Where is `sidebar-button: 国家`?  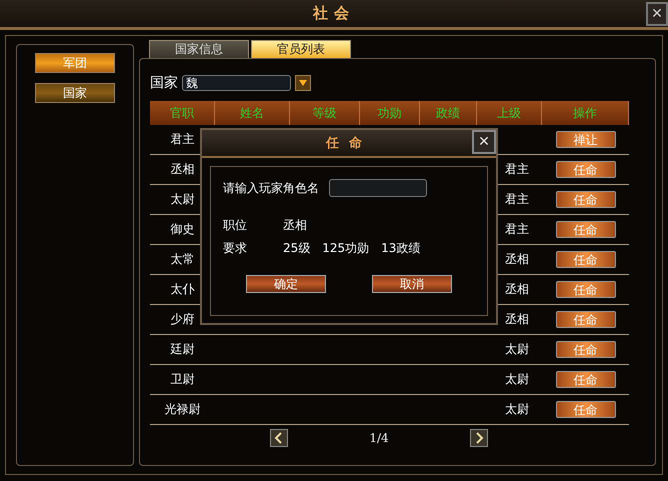
sidebar-button: 国家 is located at coordinates (75, 93).